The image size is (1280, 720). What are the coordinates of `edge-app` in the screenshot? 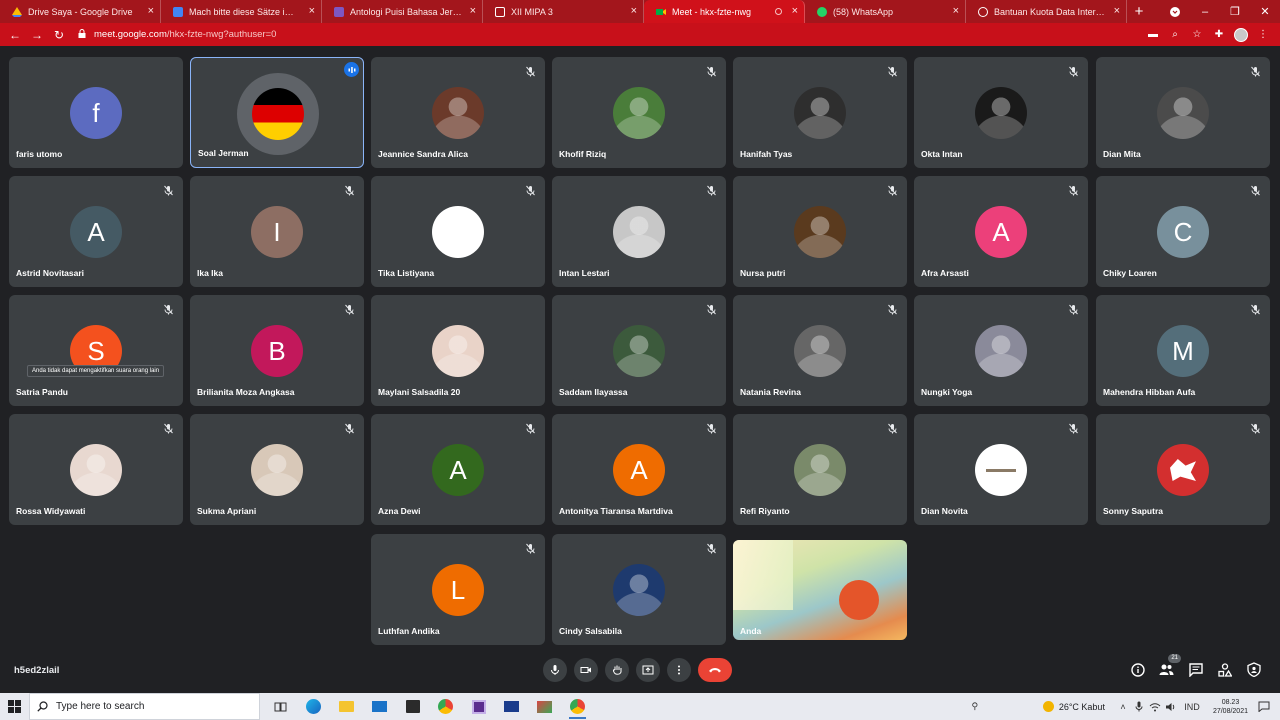 It's located at (313, 706).